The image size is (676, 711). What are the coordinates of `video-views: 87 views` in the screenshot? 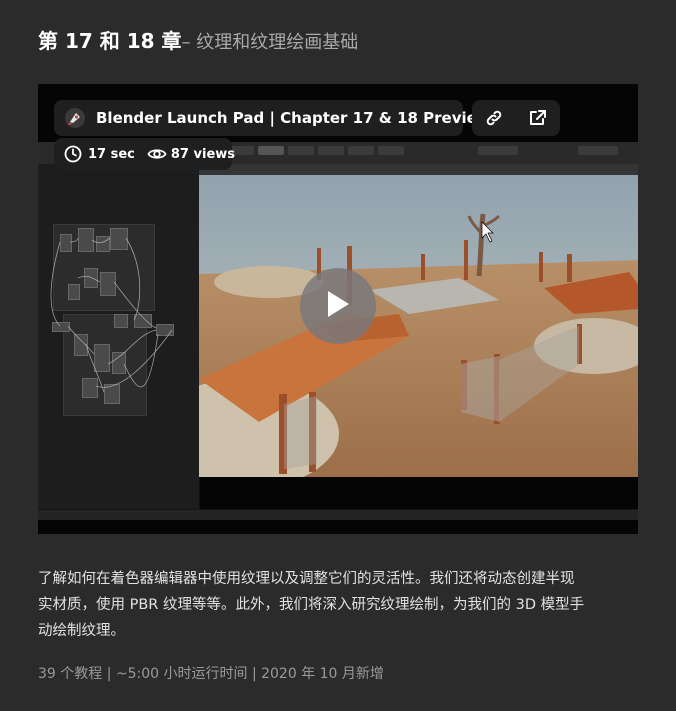 It's located at (203, 154).